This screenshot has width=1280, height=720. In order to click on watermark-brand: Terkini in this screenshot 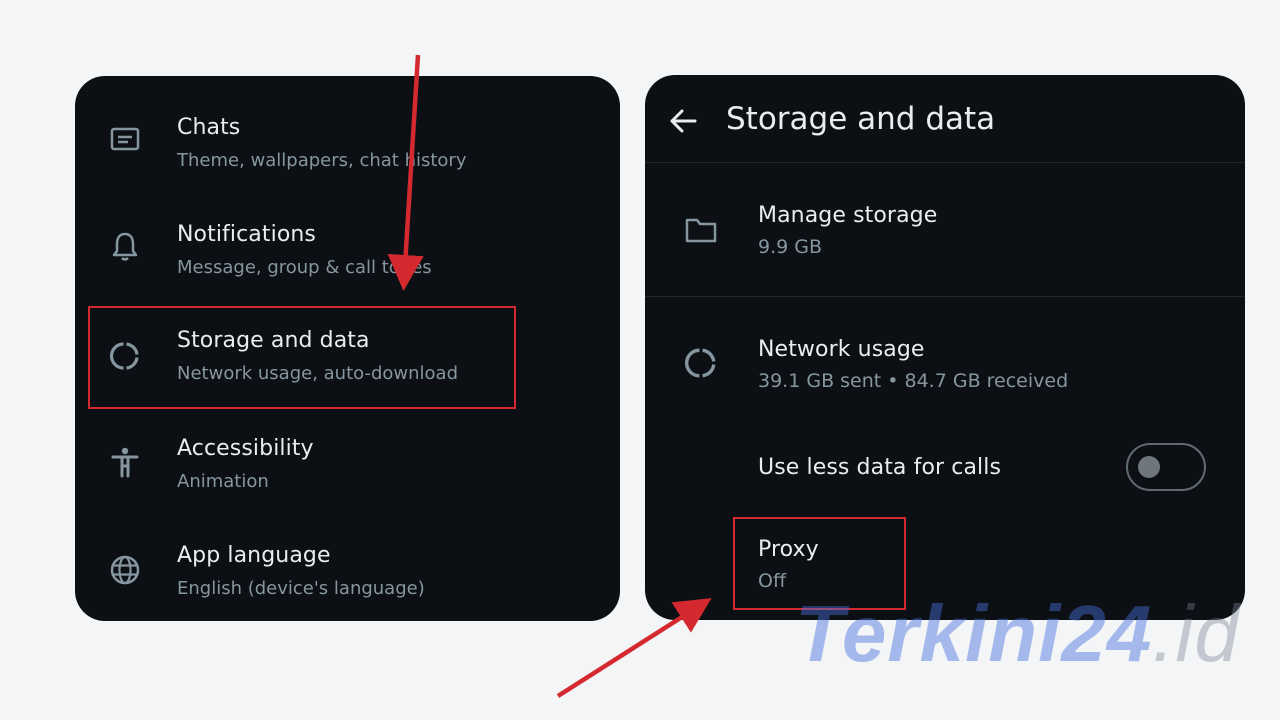, I will do `click(928, 633)`.